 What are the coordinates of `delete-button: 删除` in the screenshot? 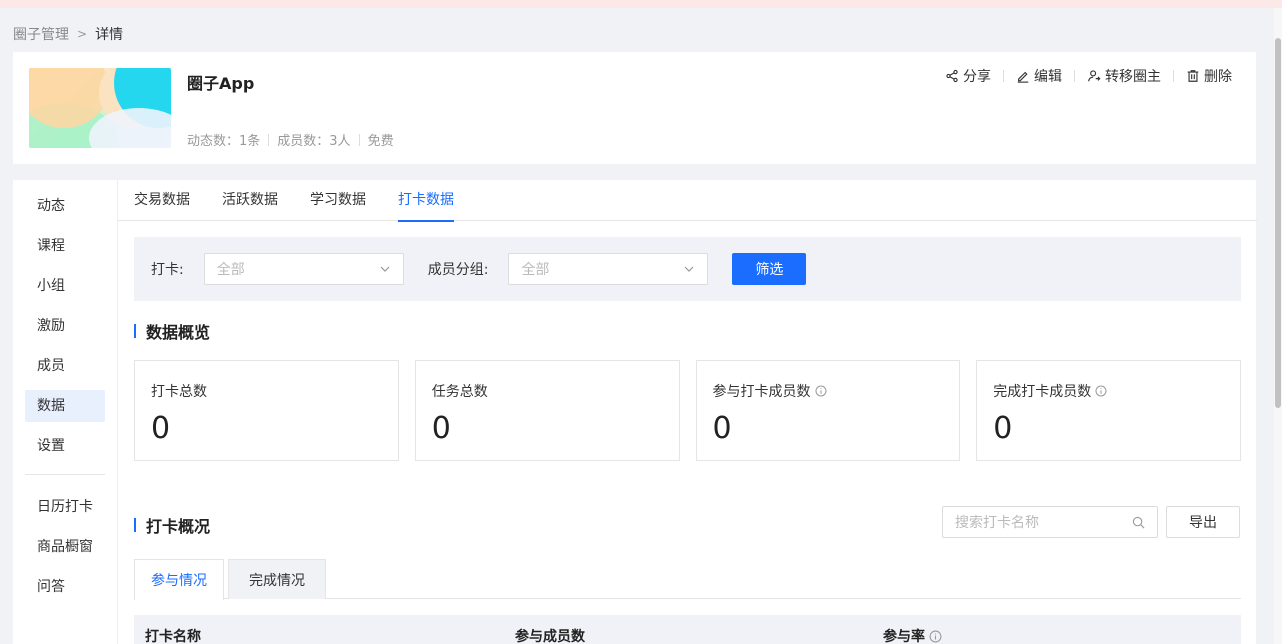 It's located at (1209, 76).